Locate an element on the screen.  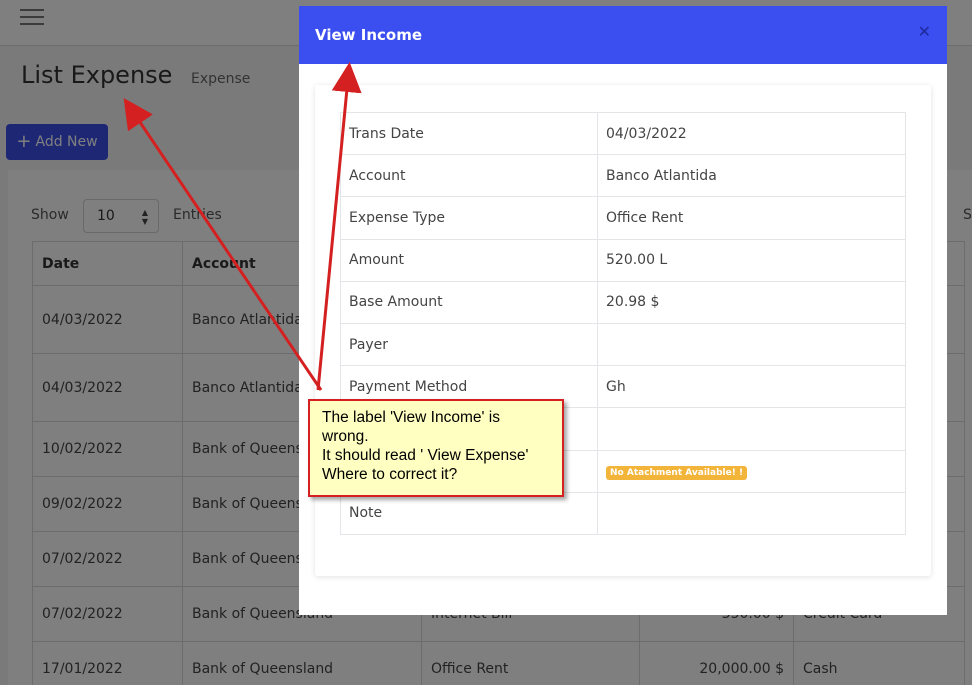
callout-line: The label 'View Income' is is located at coordinates (411, 417).